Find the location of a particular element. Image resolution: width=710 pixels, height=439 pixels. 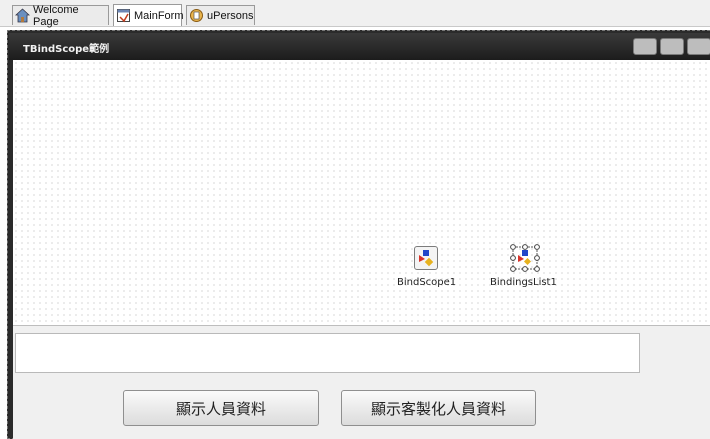

tab-label: uPersons is located at coordinates (230, 15).